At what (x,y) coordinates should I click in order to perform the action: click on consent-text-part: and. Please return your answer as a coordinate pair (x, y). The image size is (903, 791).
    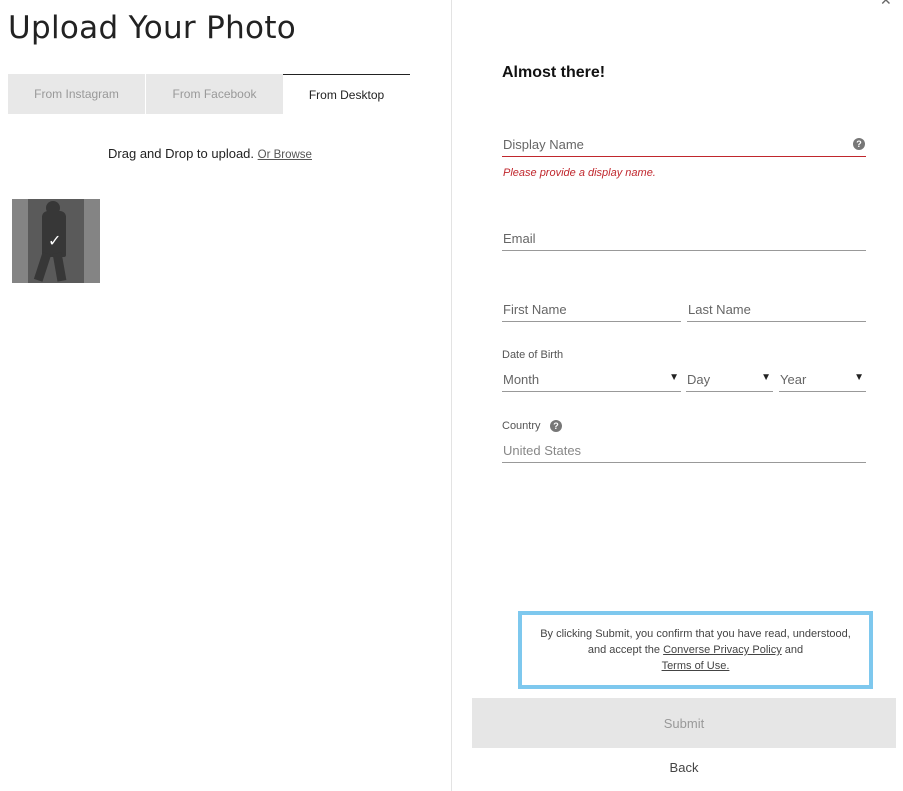
    Looking at the image, I should click on (792, 650).